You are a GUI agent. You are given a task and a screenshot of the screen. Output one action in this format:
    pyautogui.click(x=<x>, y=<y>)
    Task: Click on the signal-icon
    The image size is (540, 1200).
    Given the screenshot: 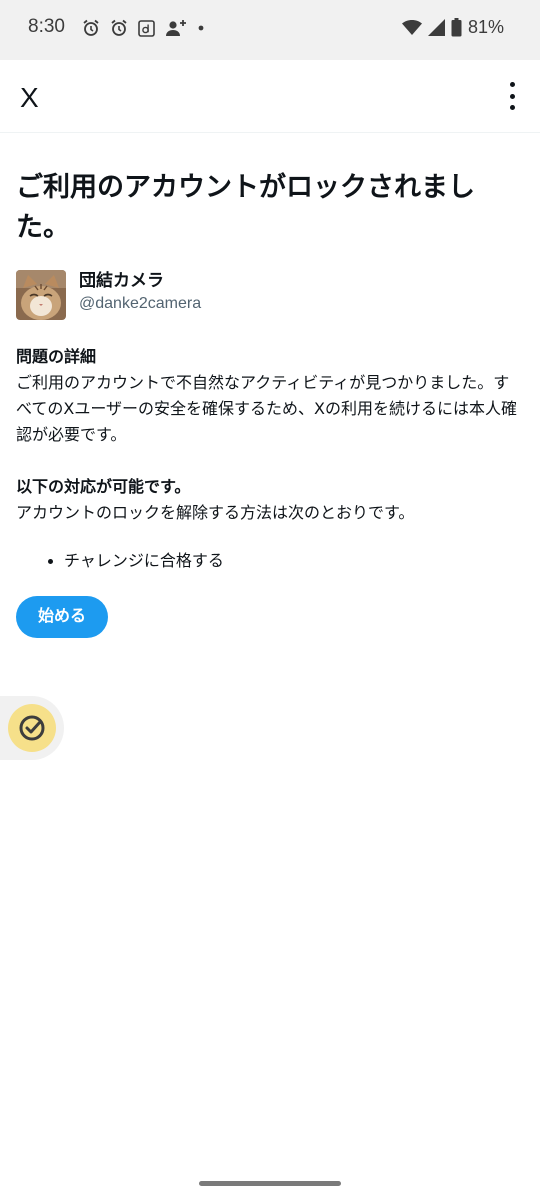 What is the action you would take?
    pyautogui.click(x=436, y=27)
    